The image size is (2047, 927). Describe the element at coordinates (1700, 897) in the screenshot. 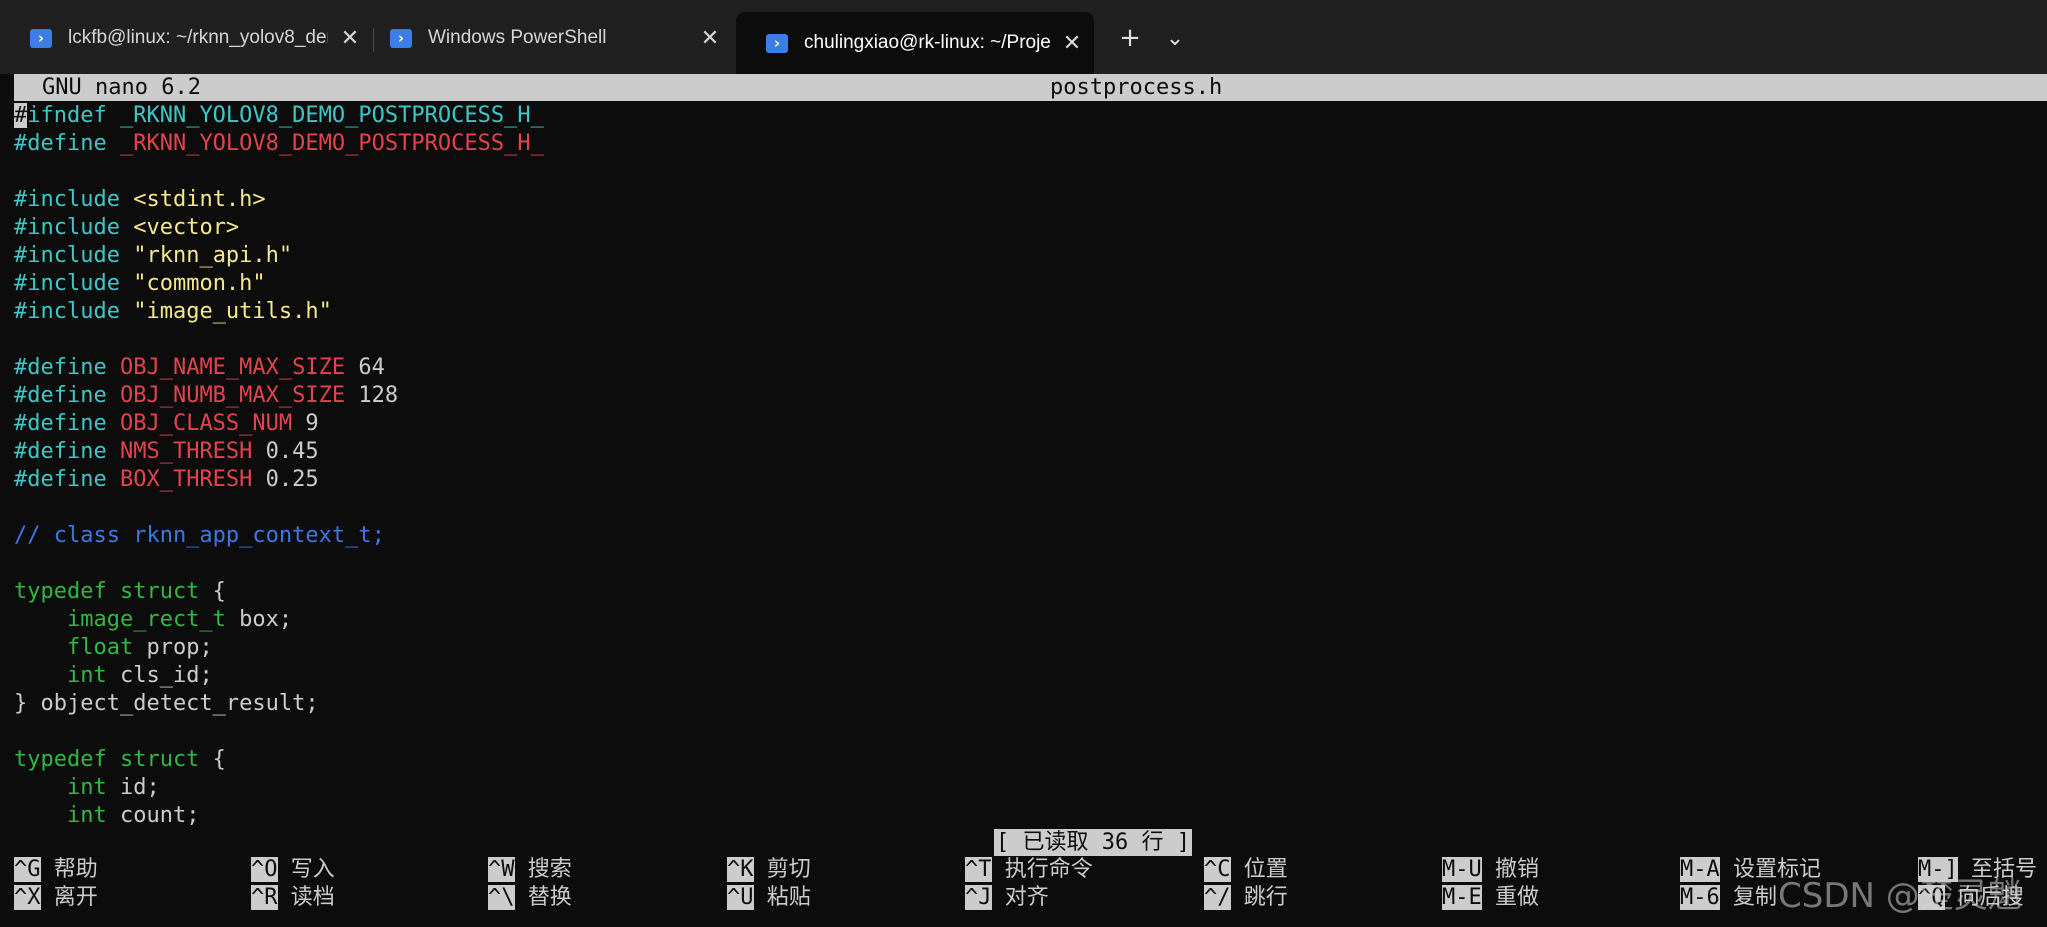

I see `shortcut-key: M-6` at that location.